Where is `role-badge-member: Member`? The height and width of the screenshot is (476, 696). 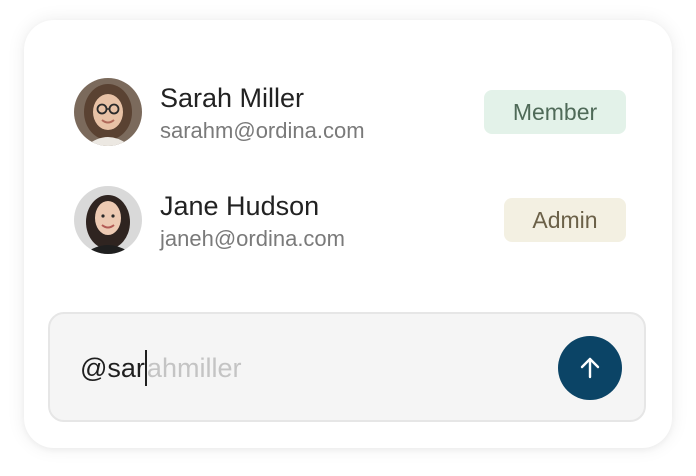
role-badge-member: Member is located at coordinates (555, 112).